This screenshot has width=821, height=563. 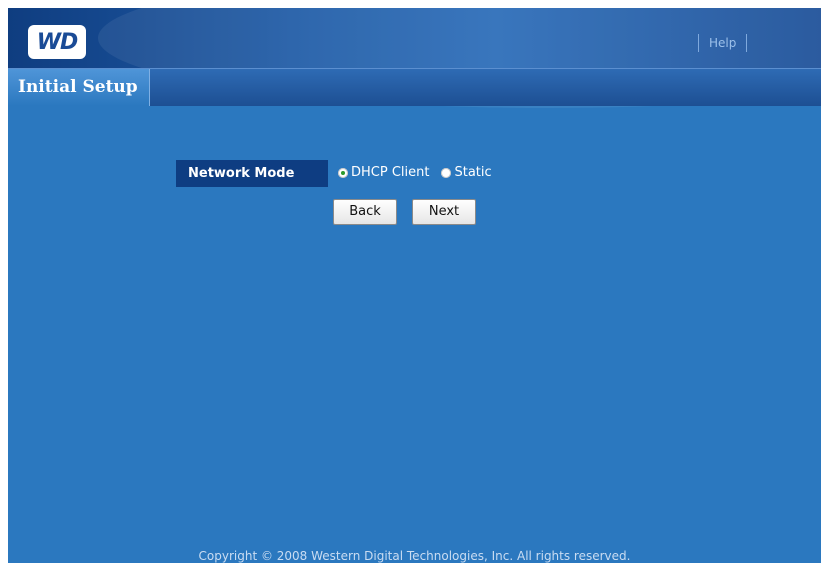 I want to click on wd-logo: WD, so click(x=57, y=42).